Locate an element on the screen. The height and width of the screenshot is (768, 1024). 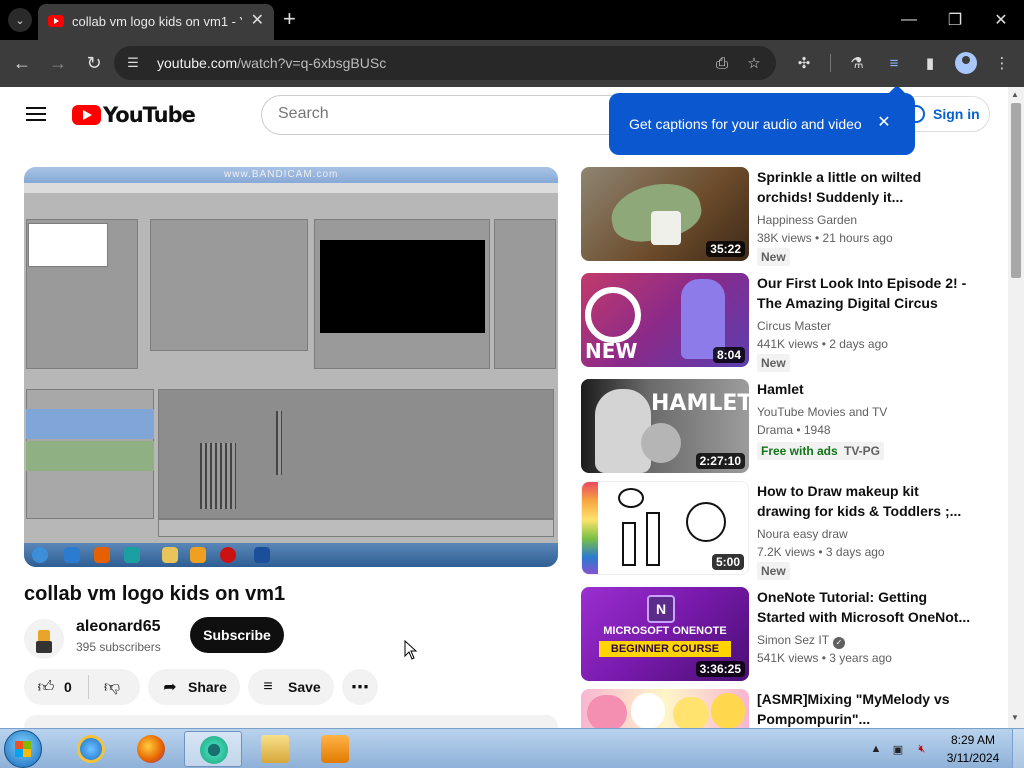
thumbnail-arrow-circle is located at coordinates (613, 315).